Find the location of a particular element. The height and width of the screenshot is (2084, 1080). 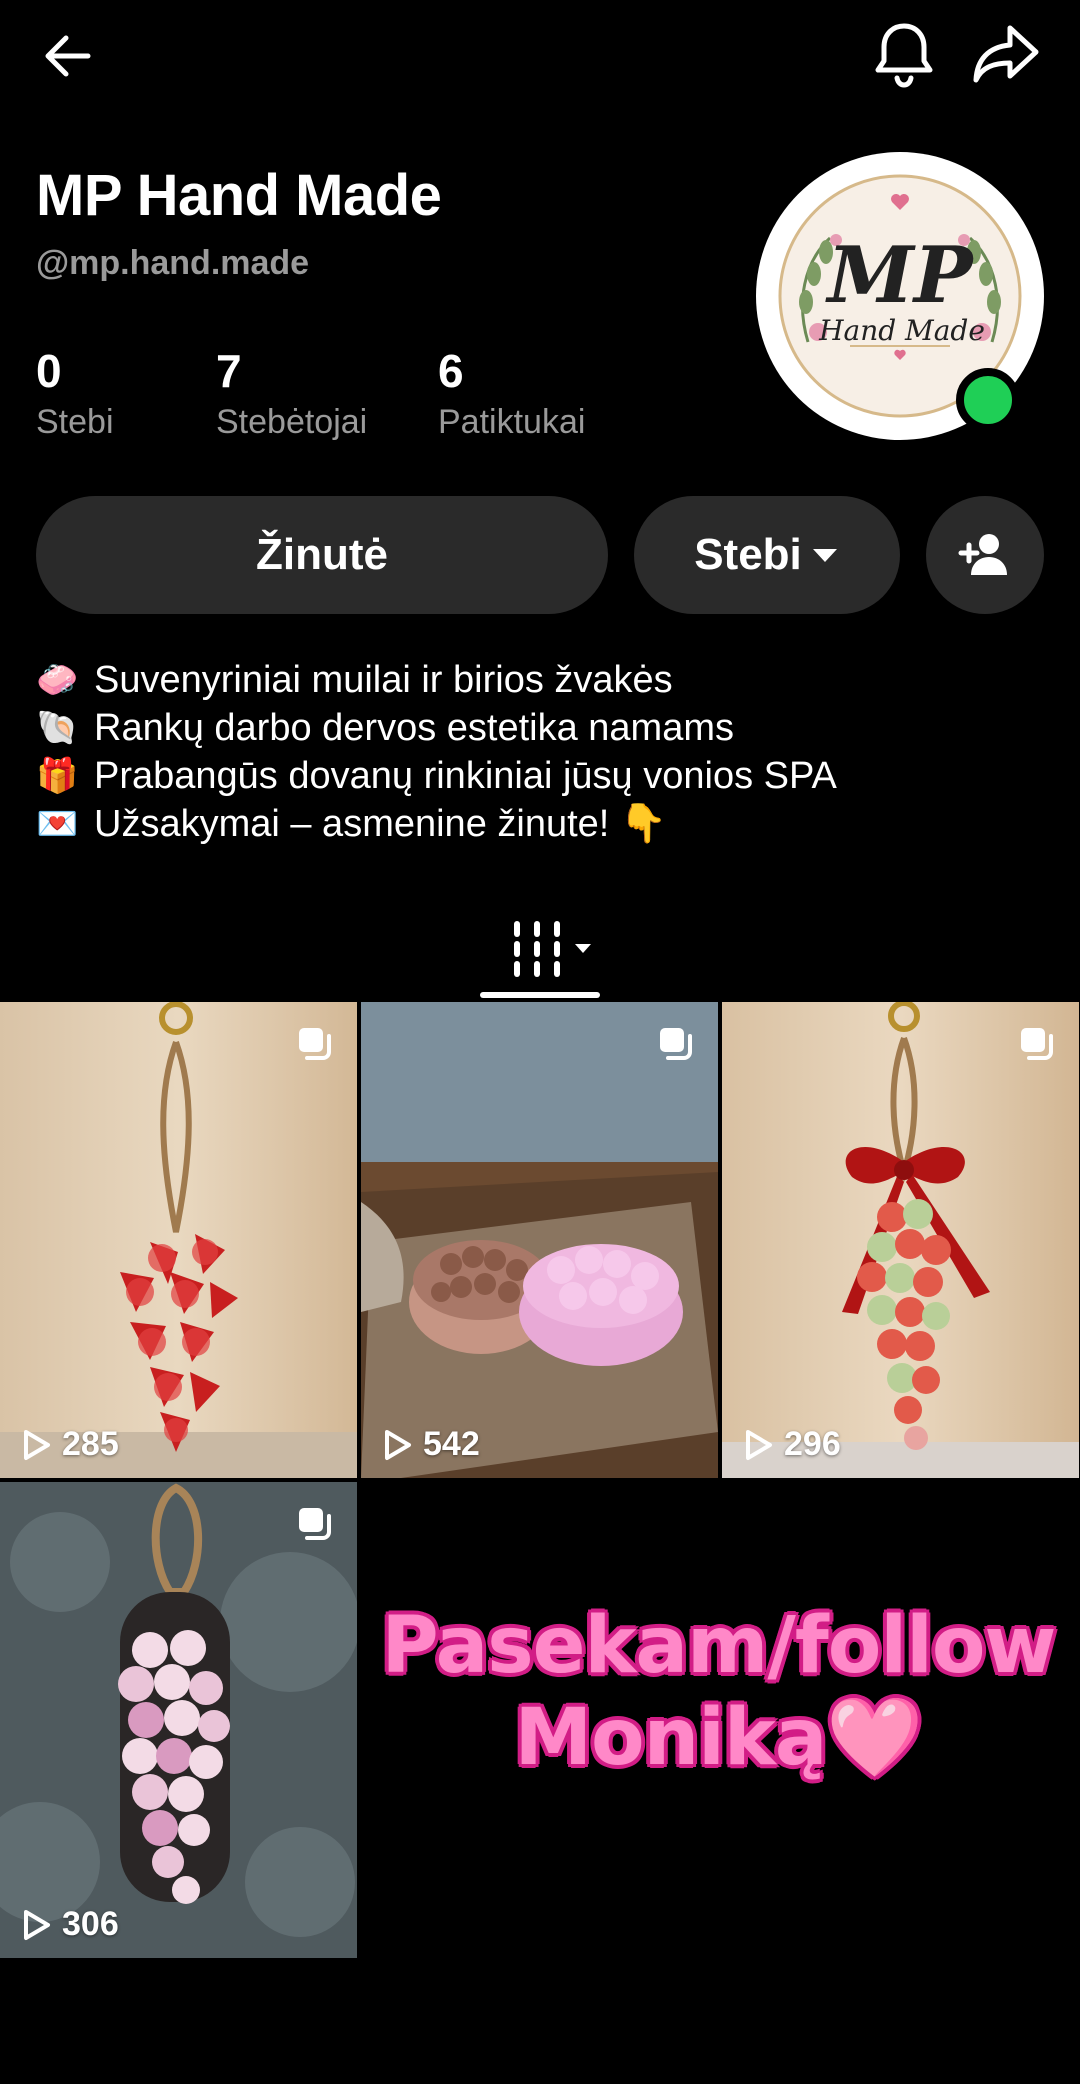

bio-line-text: Suvenyriniai muilai ir birios žvakės is located at coordinates (383, 680).